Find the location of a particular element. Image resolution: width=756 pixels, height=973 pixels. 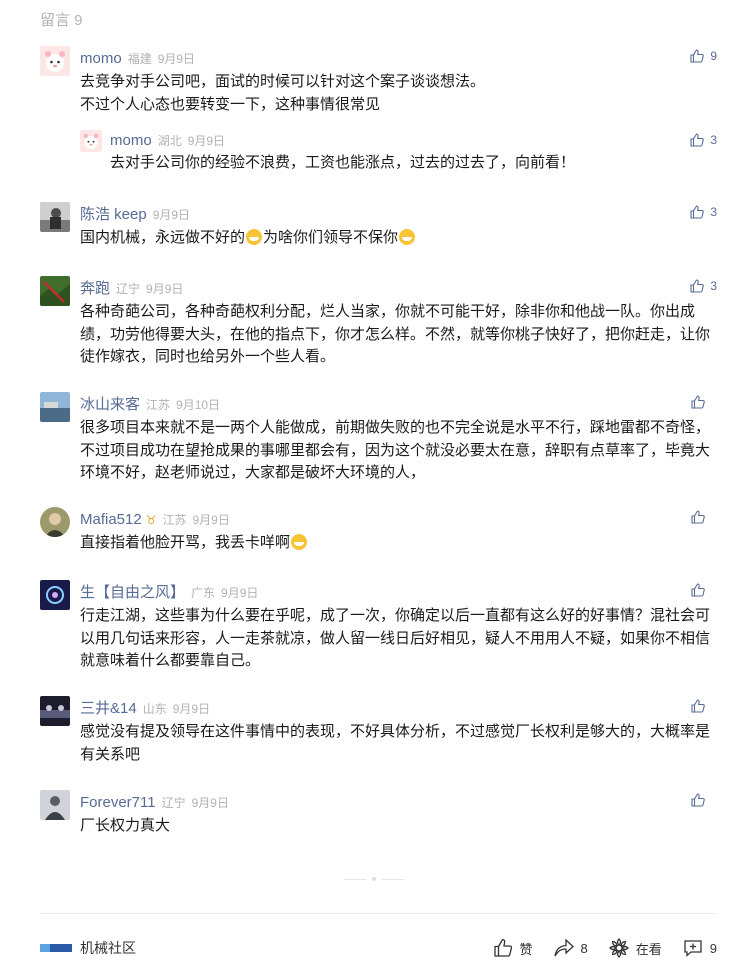

share-button: 8 is located at coordinates (570, 948).